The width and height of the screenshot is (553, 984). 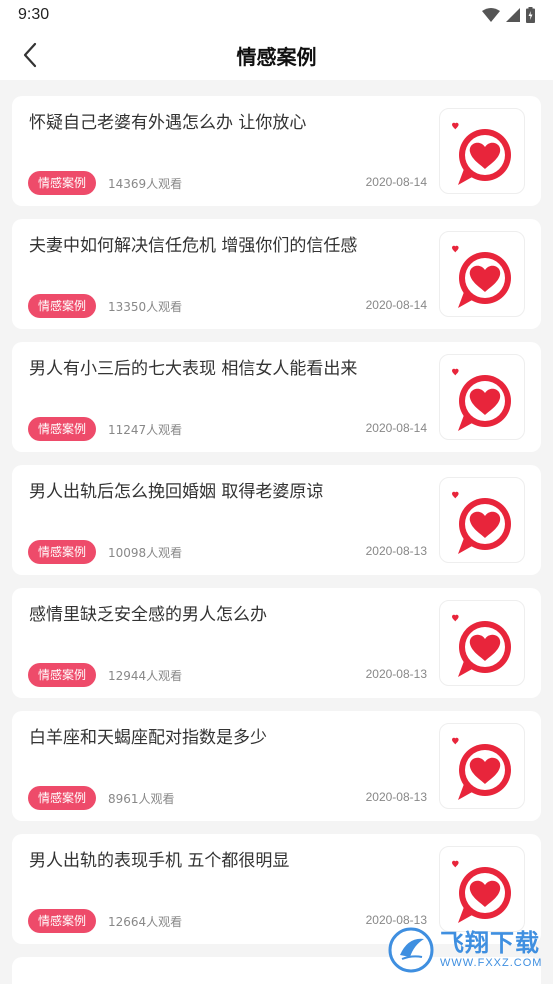 What do you see at coordinates (148, 738) in the screenshot?
I see `case-title: 白羊座和天蝎座配对指数是多少` at bounding box center [148, 738].